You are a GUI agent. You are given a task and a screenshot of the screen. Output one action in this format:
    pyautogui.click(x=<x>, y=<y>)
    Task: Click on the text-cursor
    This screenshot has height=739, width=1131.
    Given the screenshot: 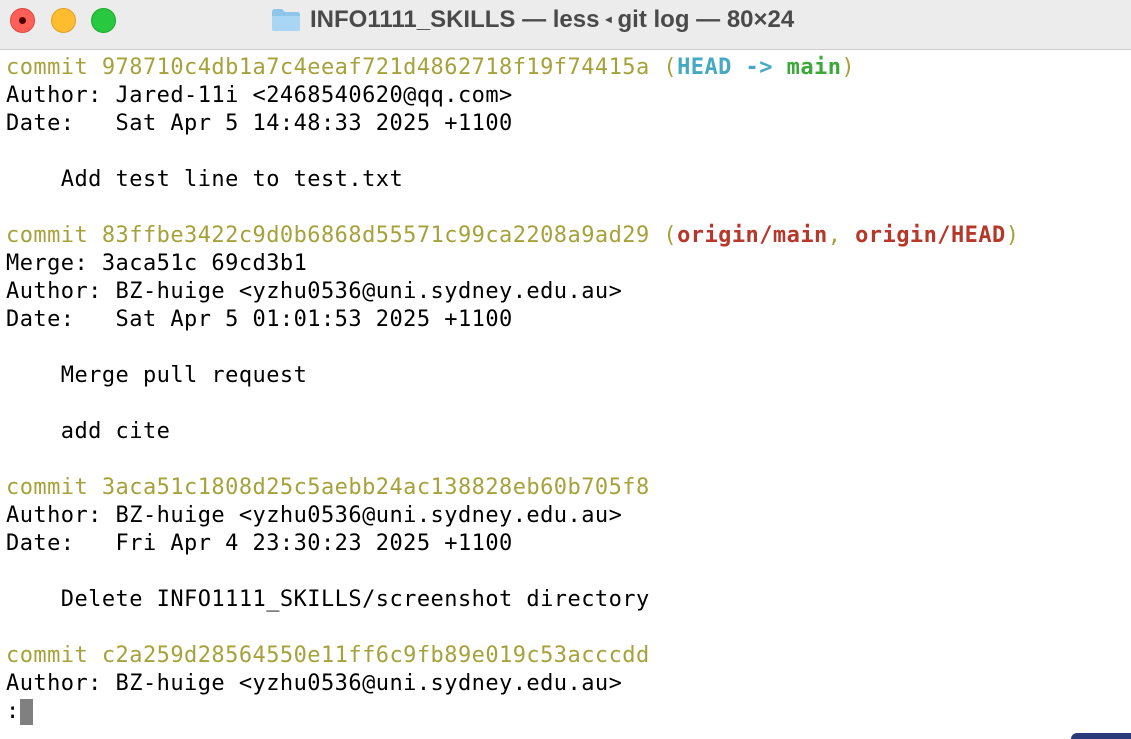 What is the action you would take?
    pyautogui.click(x=26, y=712)
    